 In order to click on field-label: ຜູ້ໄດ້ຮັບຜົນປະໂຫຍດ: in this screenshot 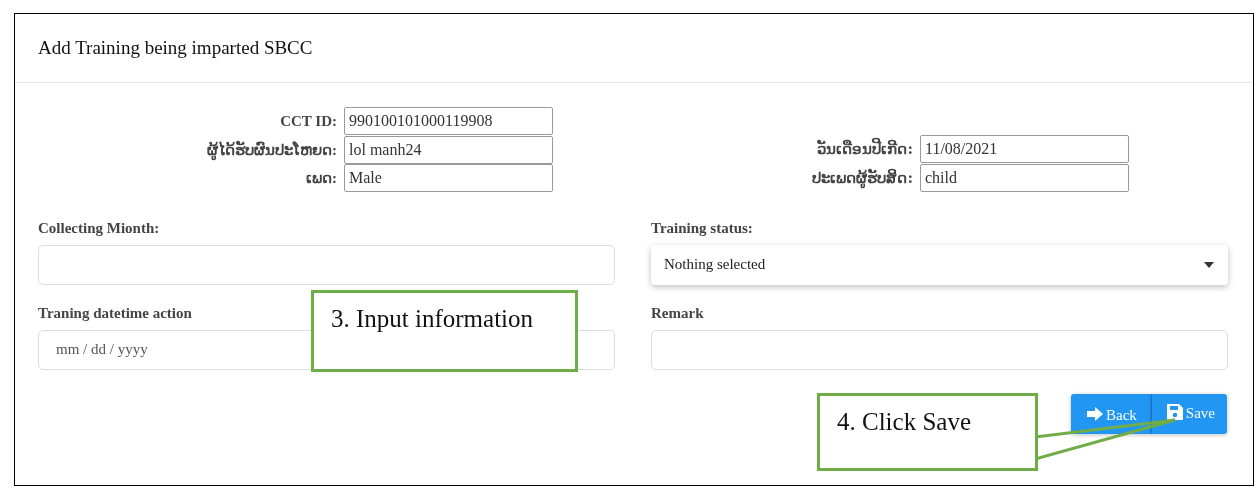, I will do `click(179, 149)`.